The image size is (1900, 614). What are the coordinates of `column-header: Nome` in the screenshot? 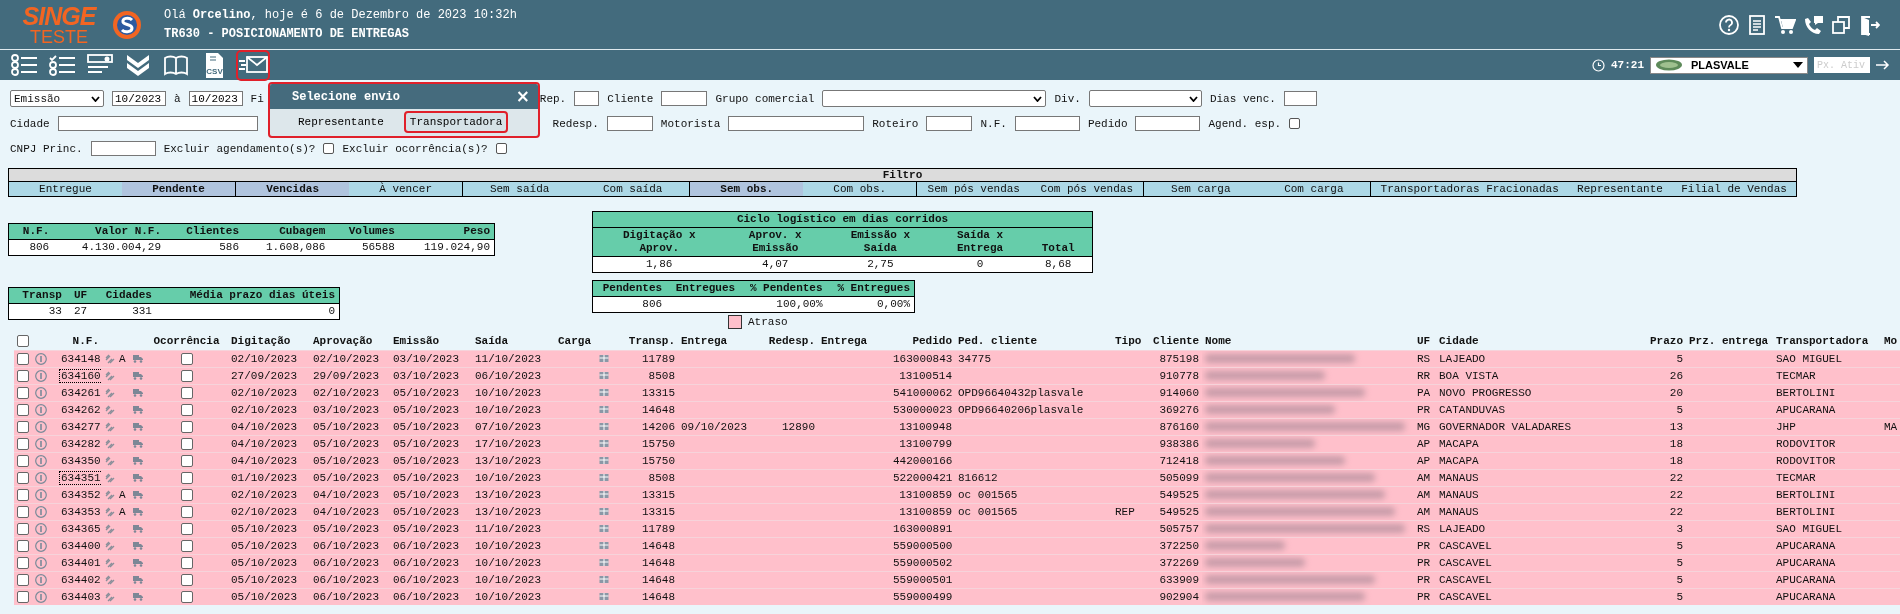 It's located at (1308, 341).